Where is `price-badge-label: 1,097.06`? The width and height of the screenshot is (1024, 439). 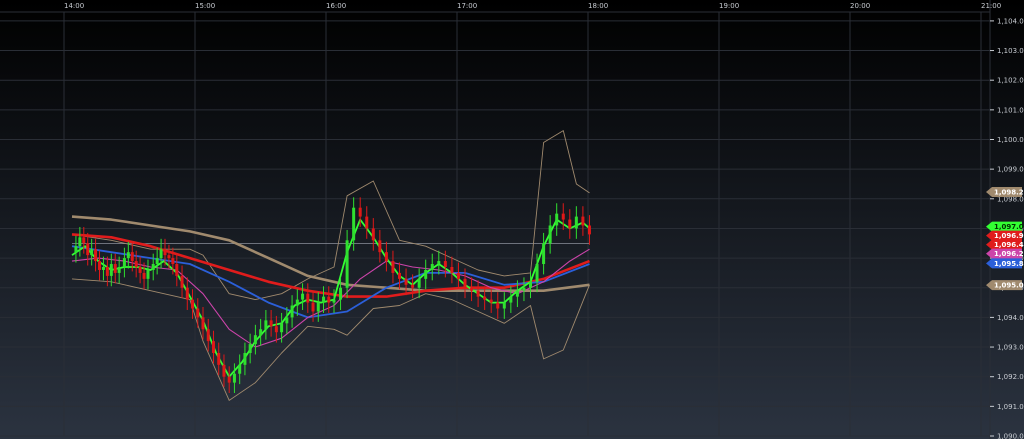
price-badge-label: 1,097.06 is located at coordinates (1009, 227).